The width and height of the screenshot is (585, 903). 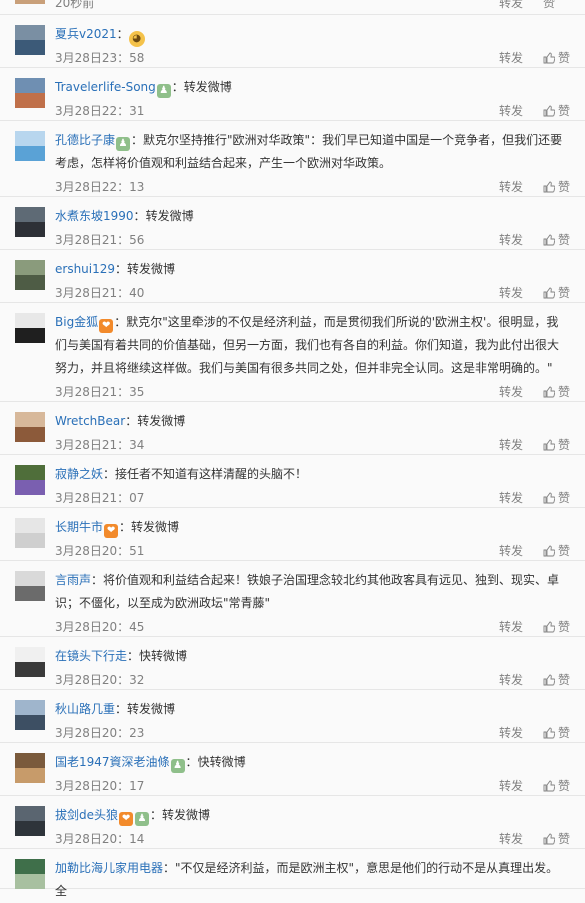 What do you see at coordinates (91, 656) in the screenshot?
I see `username-link: 在镜头下行走` at bounding box center [91, 656].